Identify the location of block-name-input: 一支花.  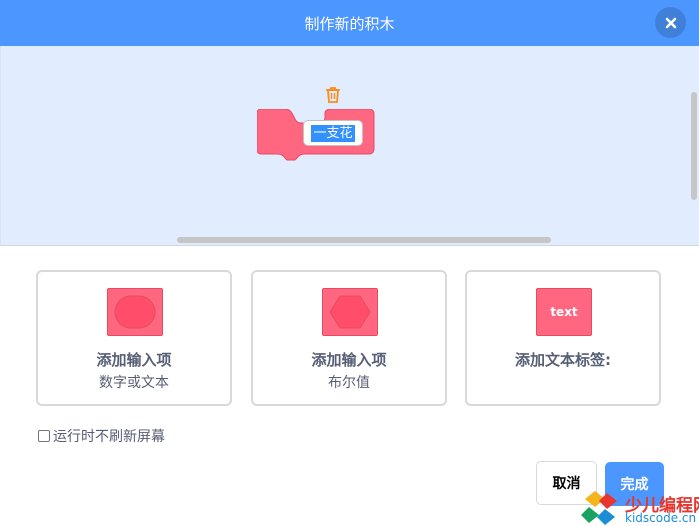
(333, 133).